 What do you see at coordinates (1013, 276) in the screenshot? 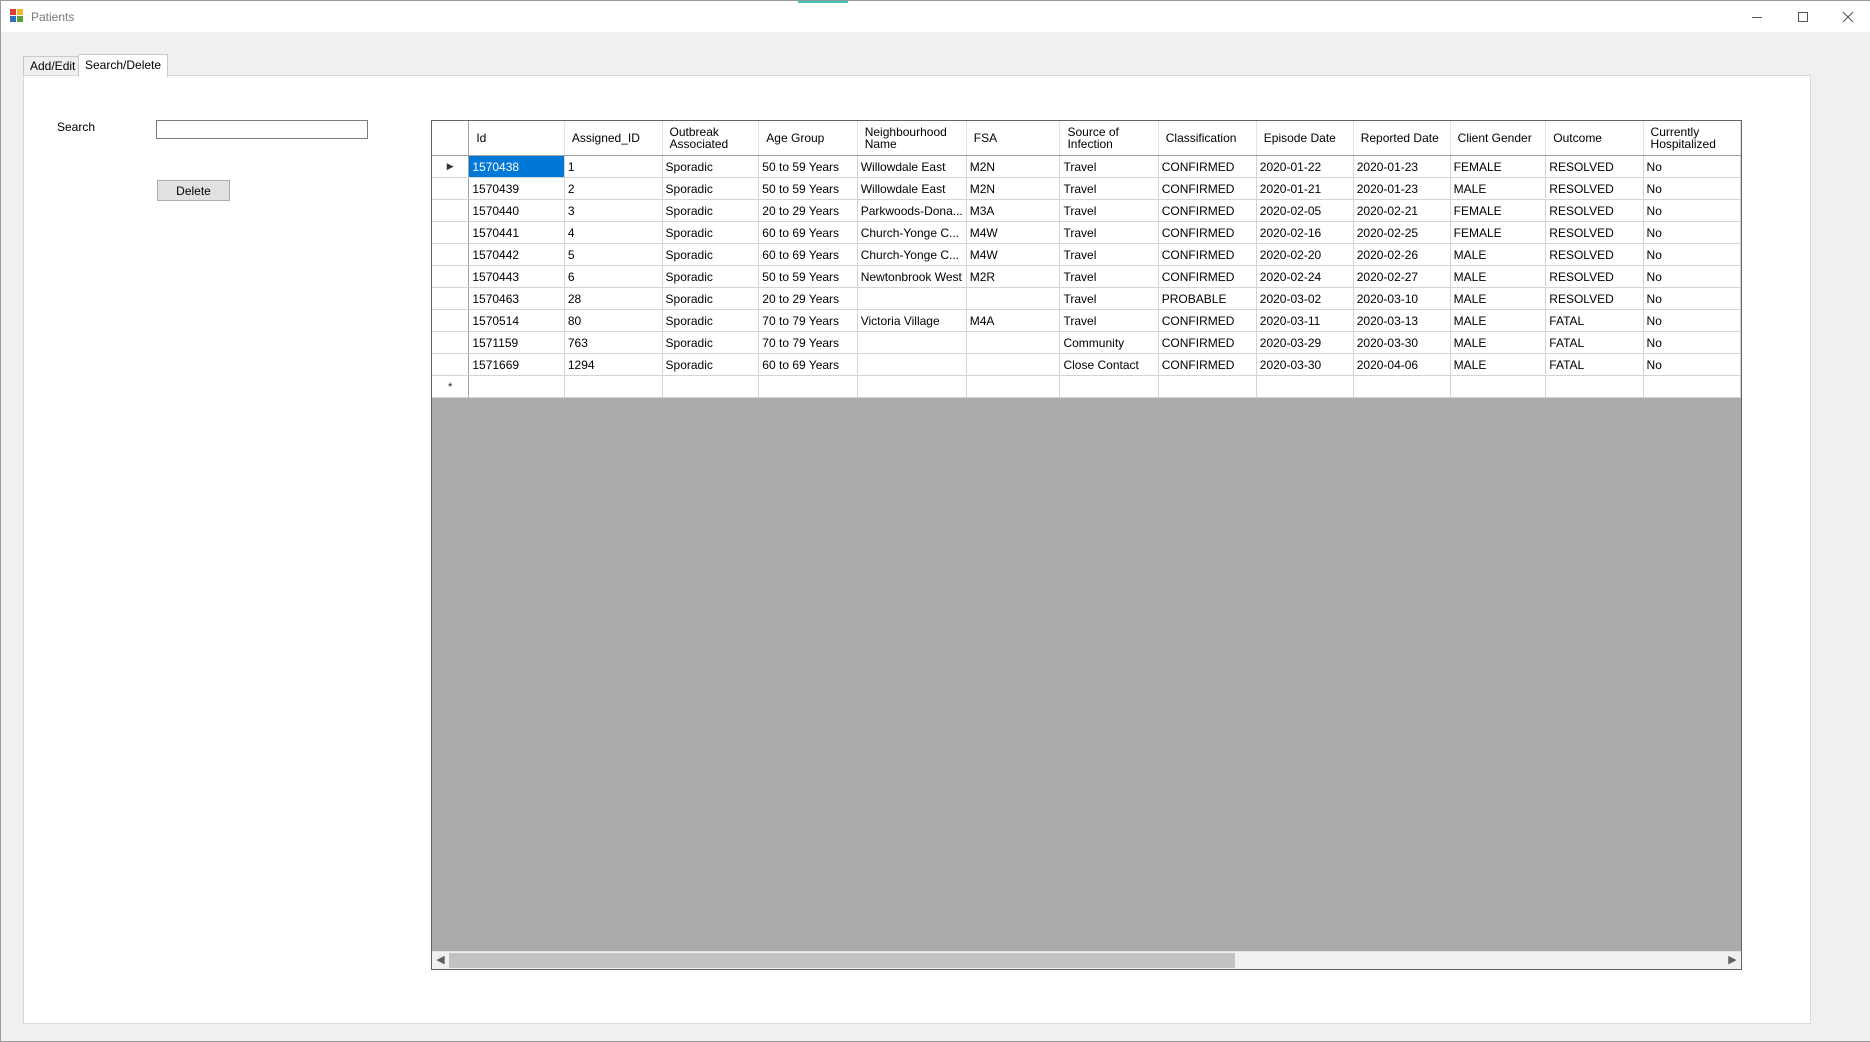
I see `table-cell: M2R` at bounding box center [1013, 276].